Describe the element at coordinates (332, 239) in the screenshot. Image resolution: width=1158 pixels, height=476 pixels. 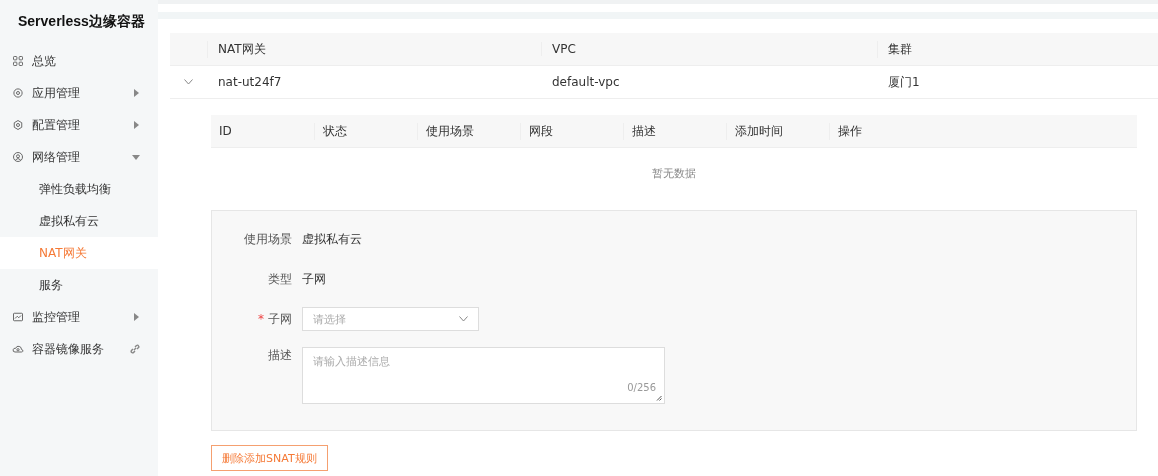
I see `field-value: 虚拟私有云` at that location.